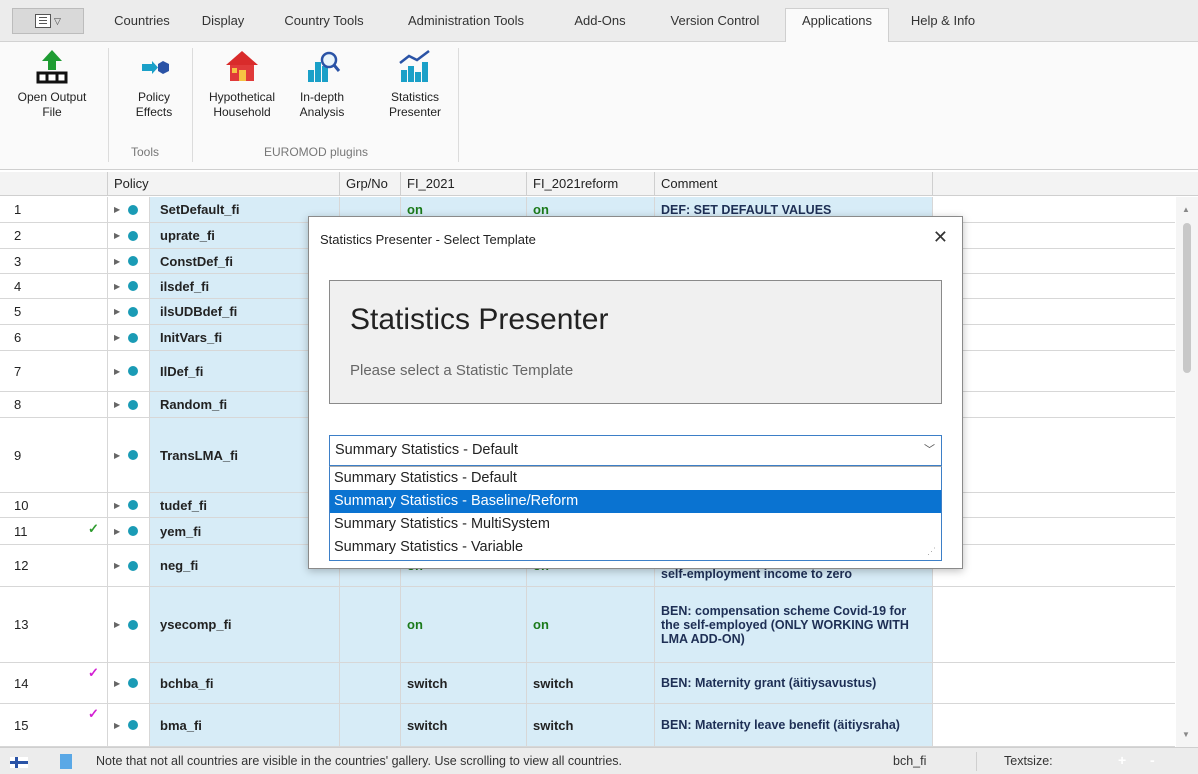 The width and height of the screenshot is (1198, 774). I want to click on tab-administration-tools: Administration Tools, so click(466, 26).